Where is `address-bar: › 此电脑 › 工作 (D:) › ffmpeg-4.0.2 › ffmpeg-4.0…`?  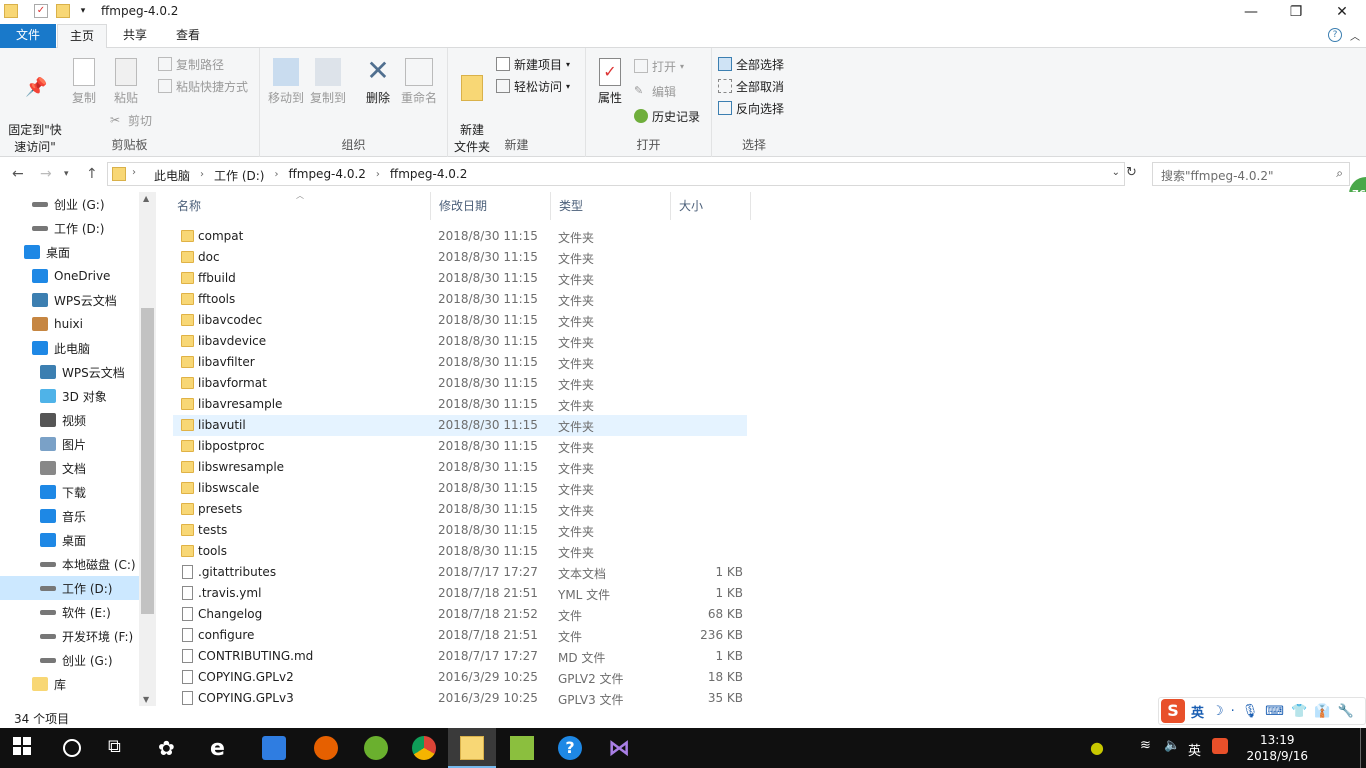 address-bar: › 此电脑 › 工作 (D:) › ffmpeg-4.0.2 › ffmpeg-4.0… is located at coordinates (616, 174).